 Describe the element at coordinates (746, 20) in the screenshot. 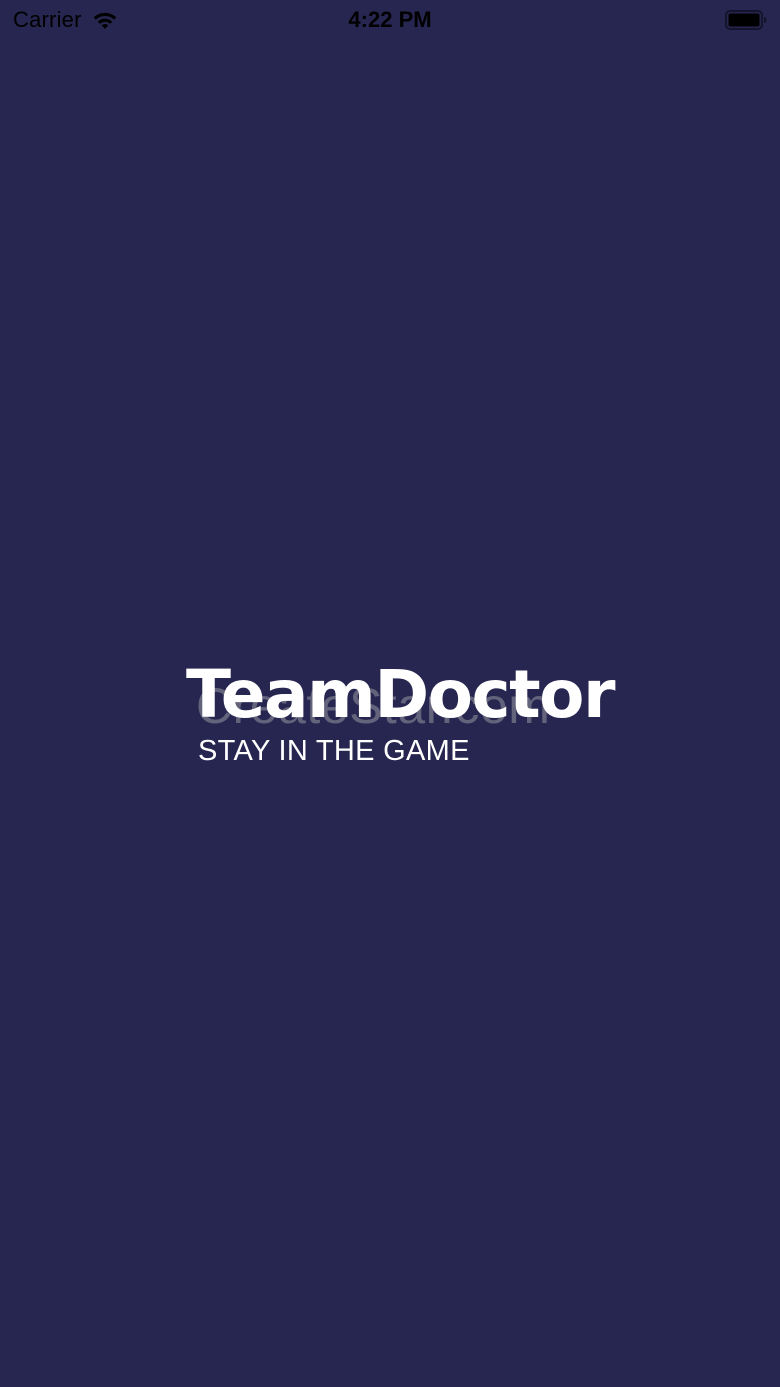

I see `battery-icon` at that location.